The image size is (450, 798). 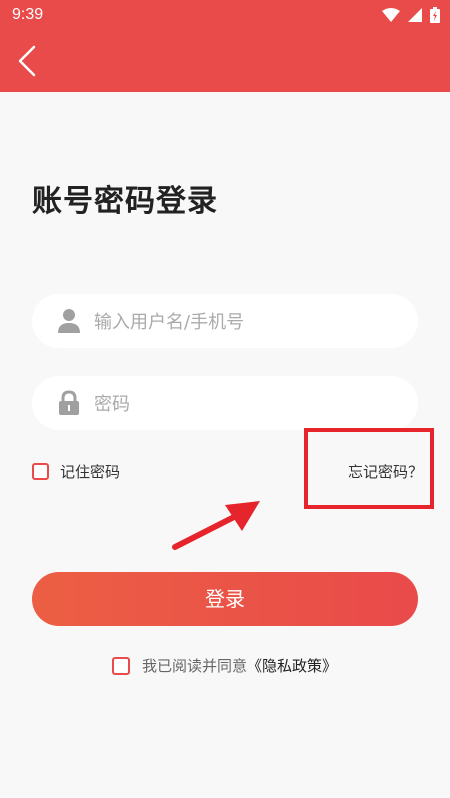 I want to click on pointer-arrow-icon, so click(x=216, y=525).